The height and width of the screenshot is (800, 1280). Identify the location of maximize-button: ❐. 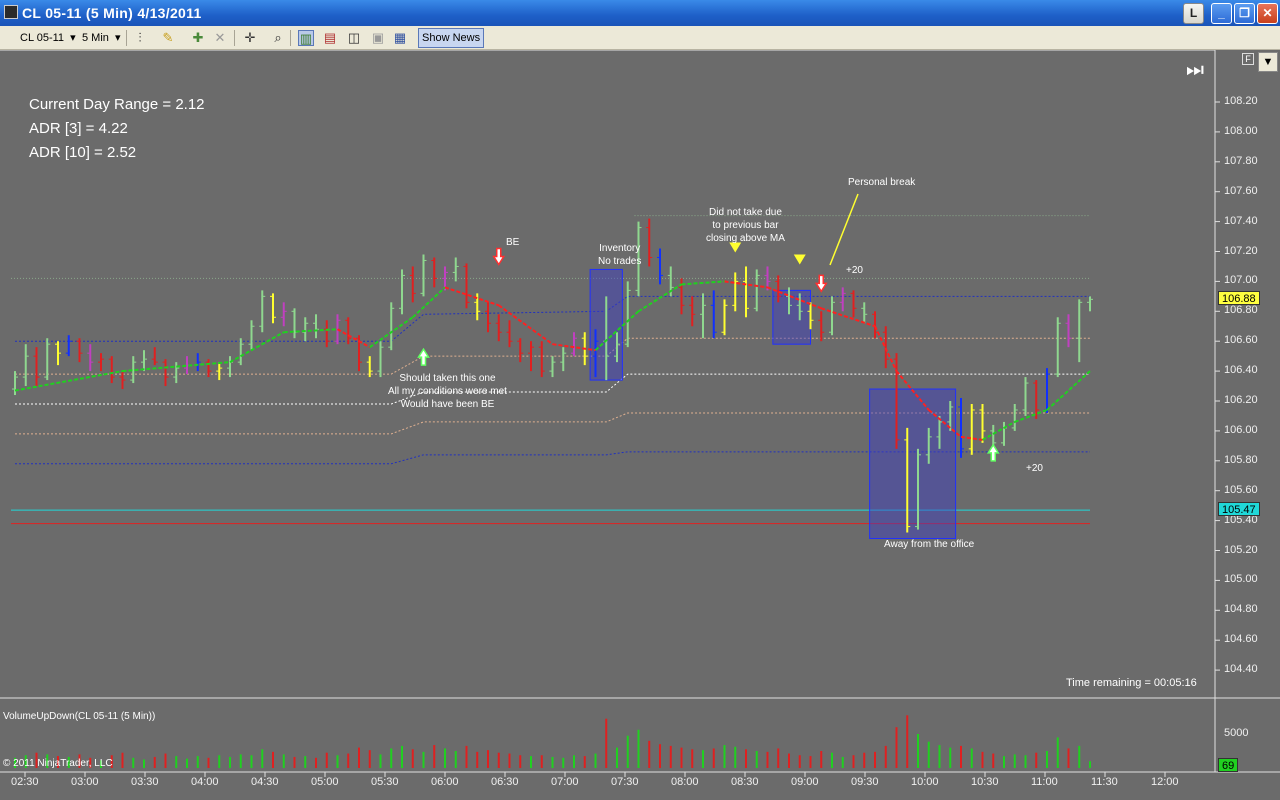
(1244, 13).